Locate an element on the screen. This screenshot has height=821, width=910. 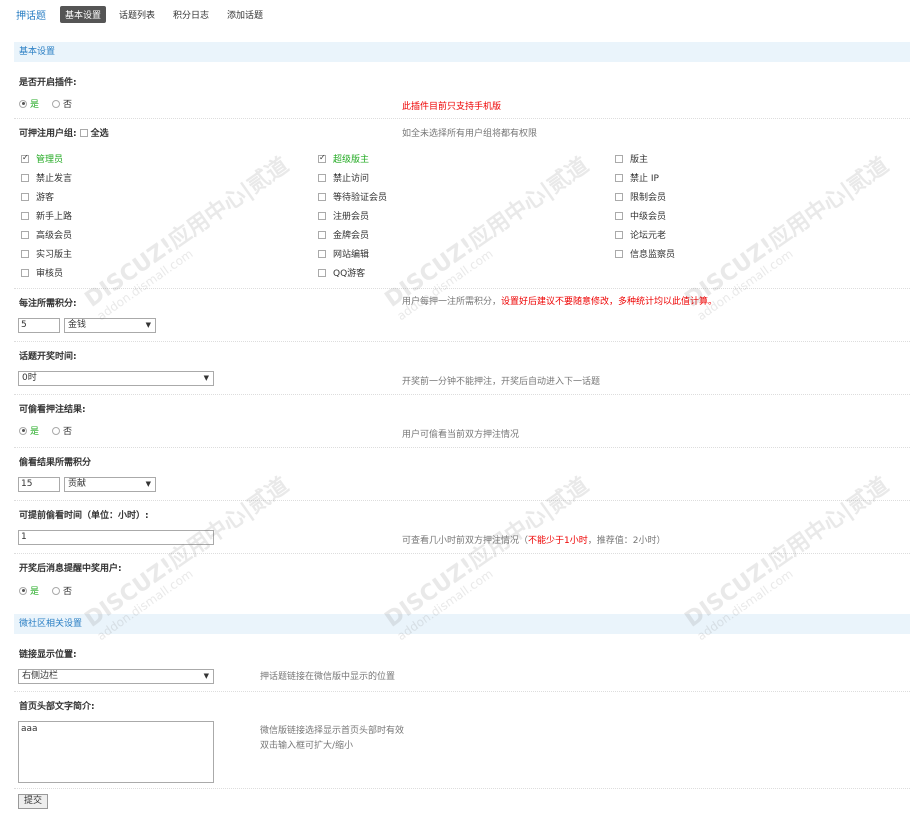
group-inspector: 信息监察员 is located at coordinates (645, 253).